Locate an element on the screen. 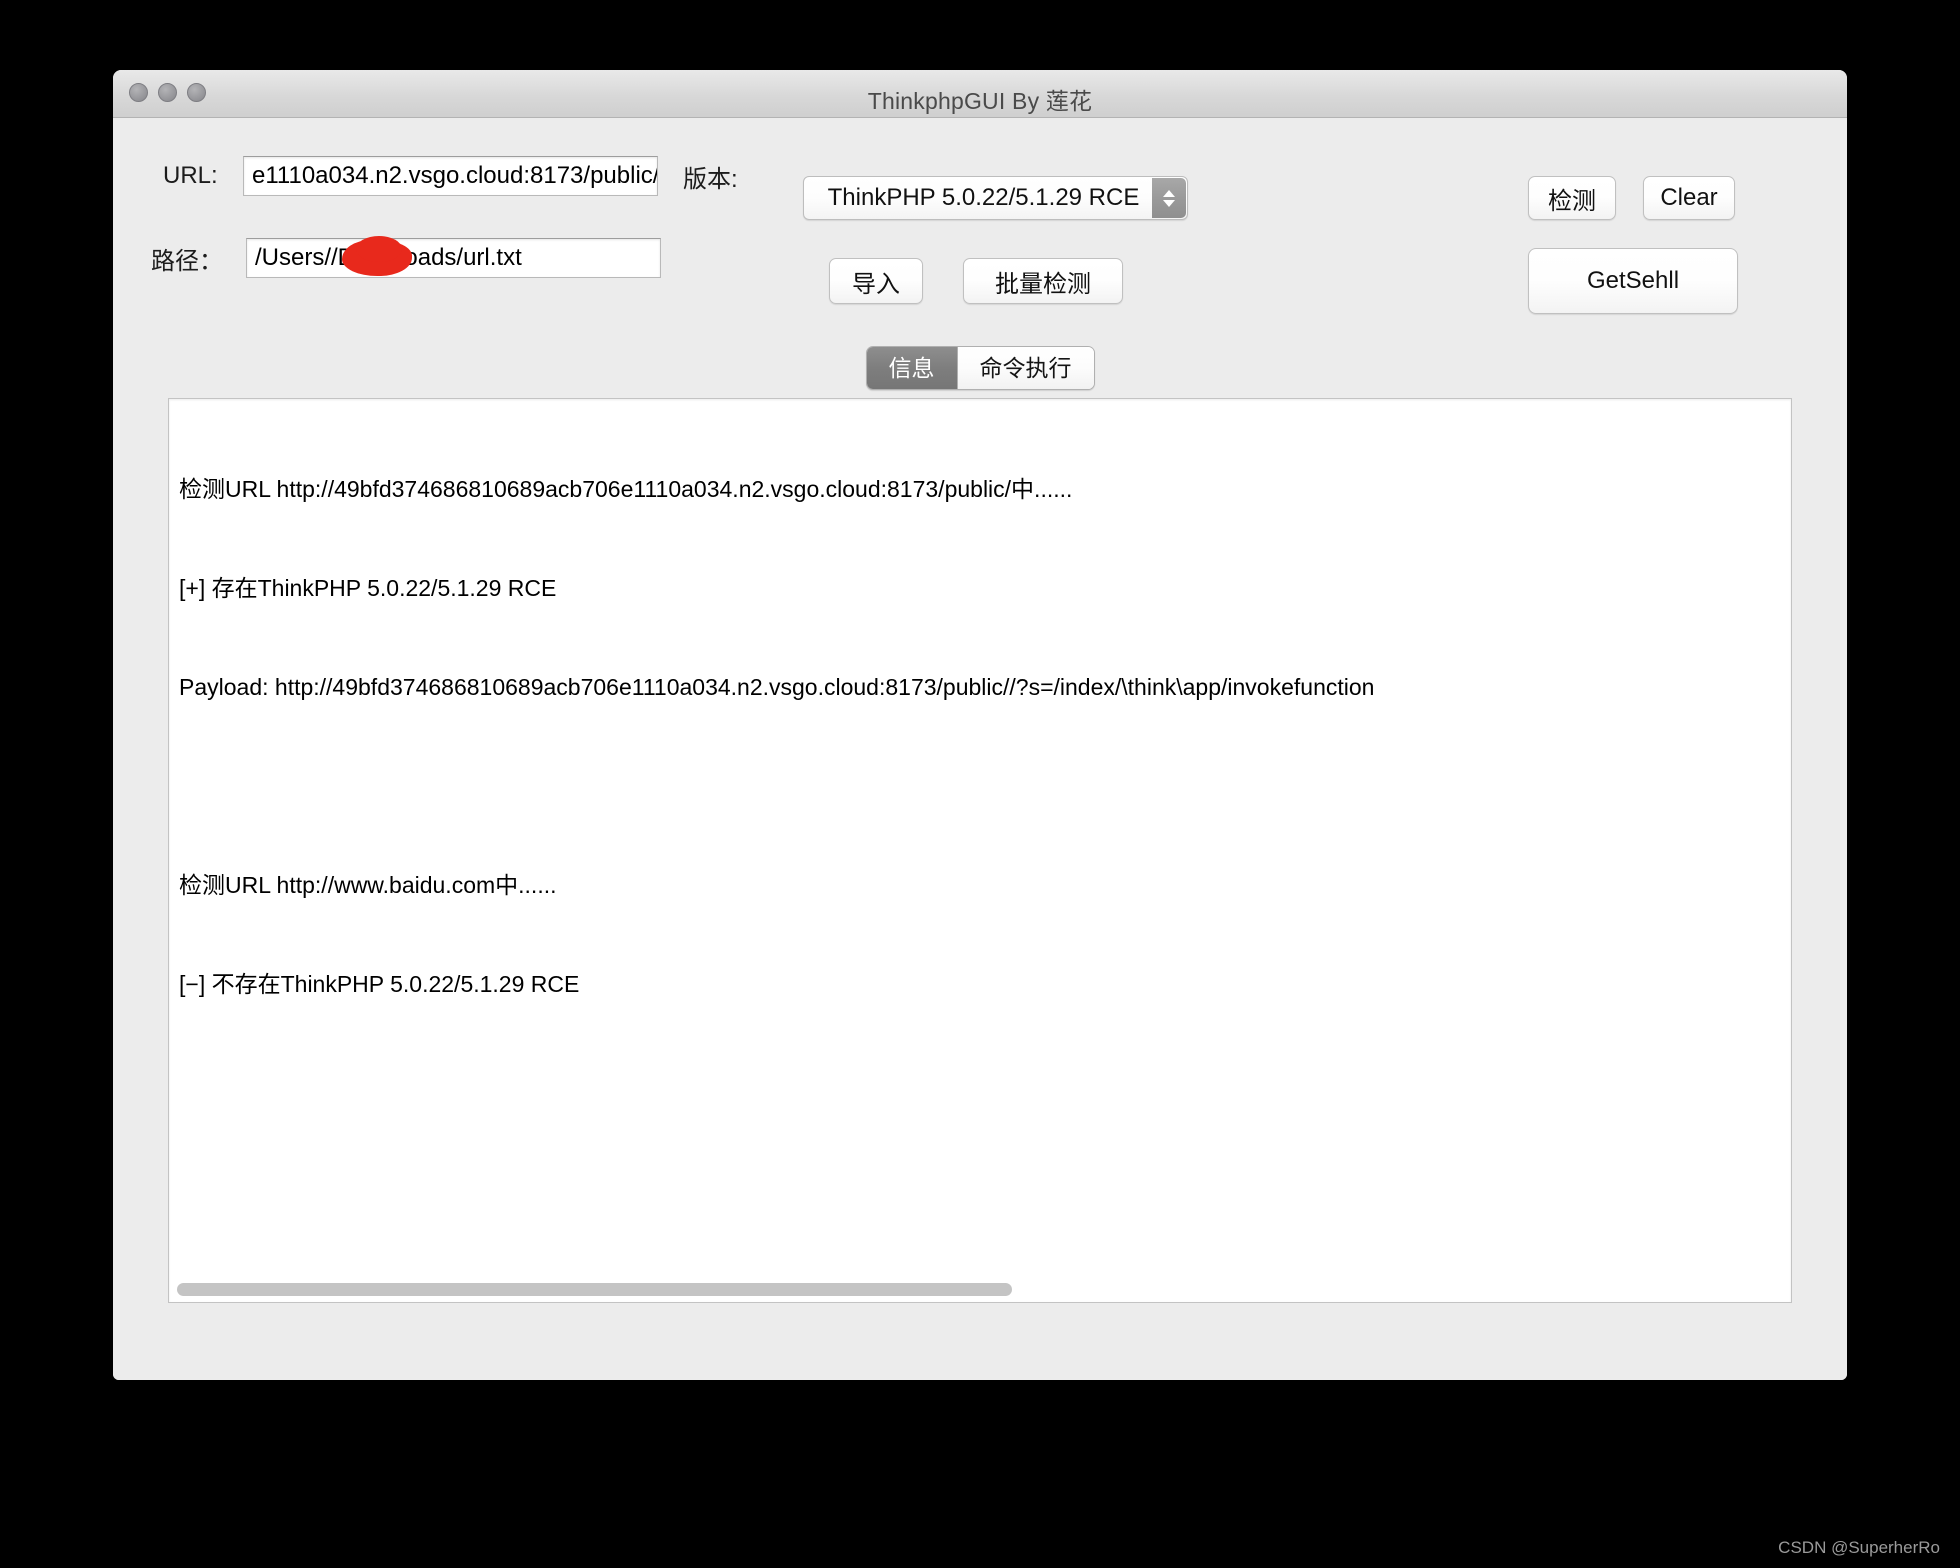  path-input: /Users//Downloads/url.txt is located at coordinates (453, 258).